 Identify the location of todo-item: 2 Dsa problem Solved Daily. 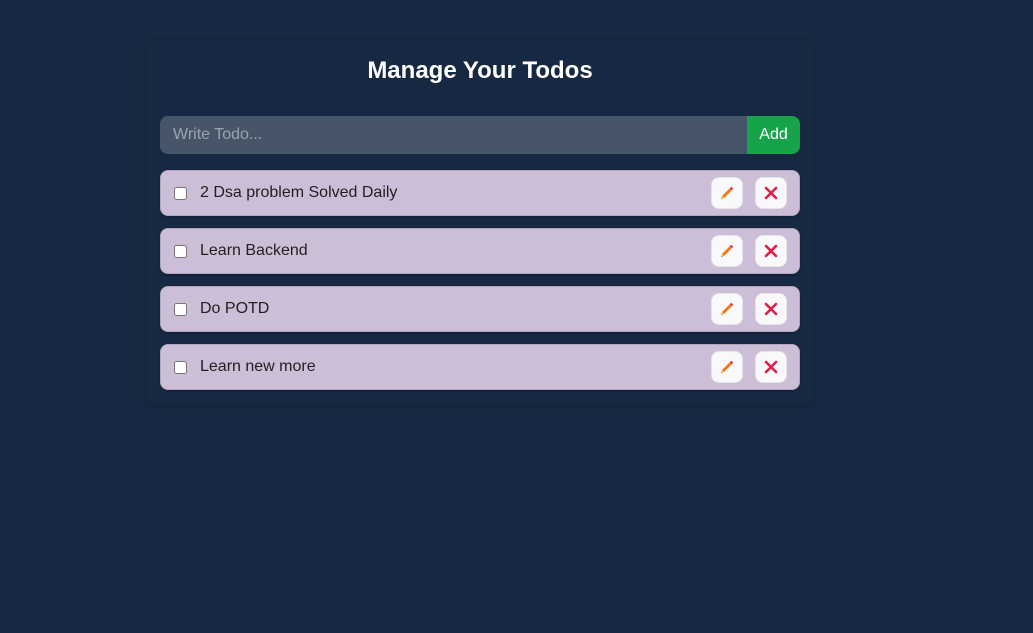
(480, 193).